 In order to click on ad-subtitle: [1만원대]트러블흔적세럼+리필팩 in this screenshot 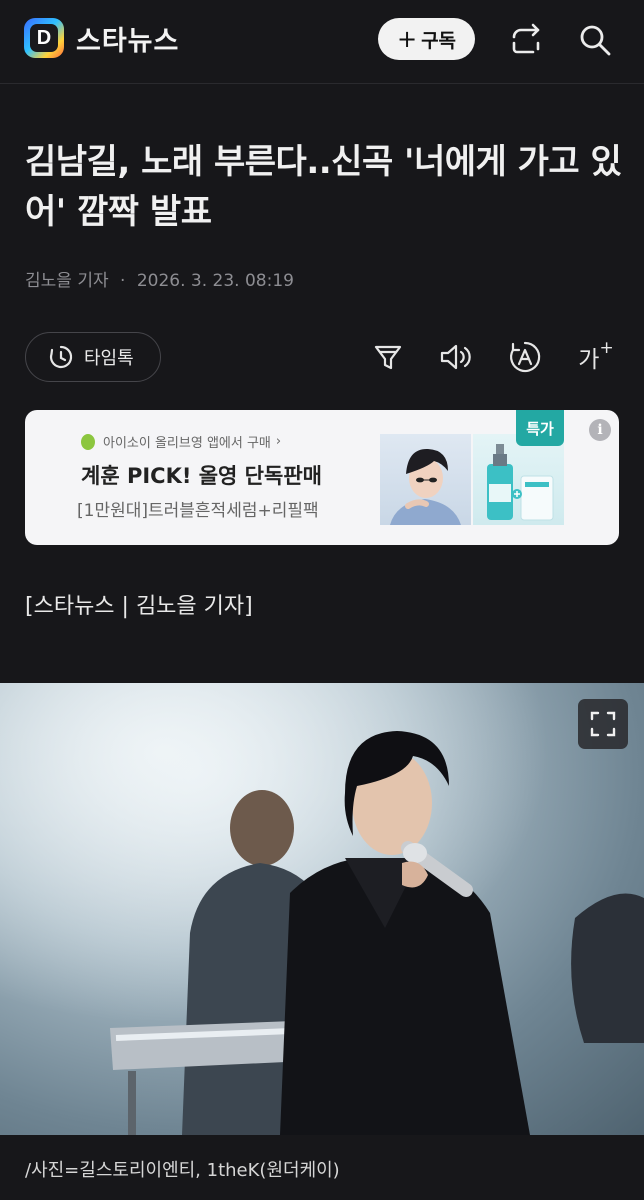, I will do `click(198, 508)`.